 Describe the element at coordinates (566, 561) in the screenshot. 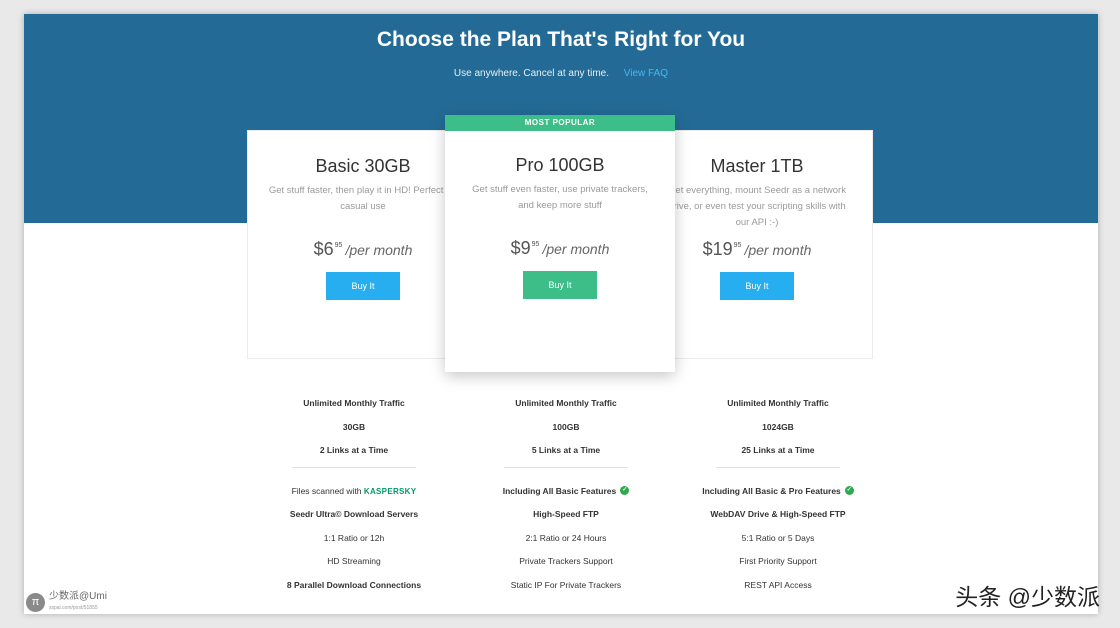

I see `feature-item: Private Trackers Support` at that location.